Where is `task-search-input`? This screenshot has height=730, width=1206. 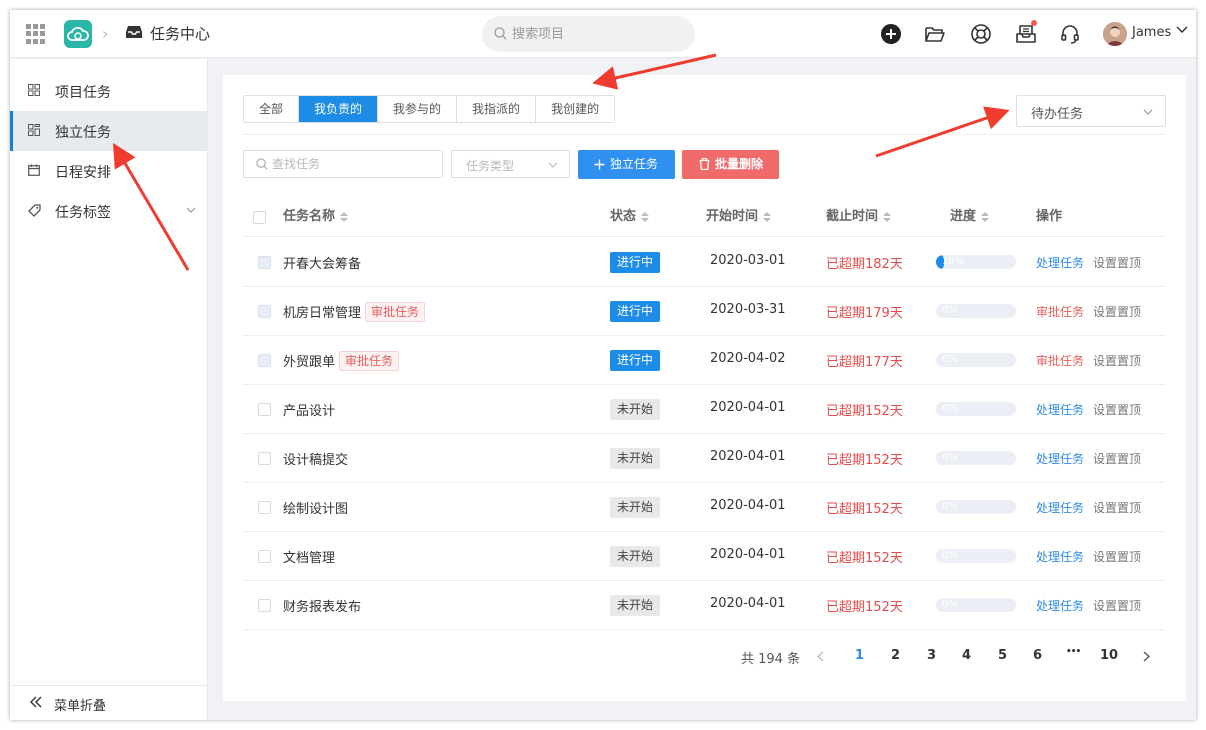 task-search-input is located at coordinates (352, 164).